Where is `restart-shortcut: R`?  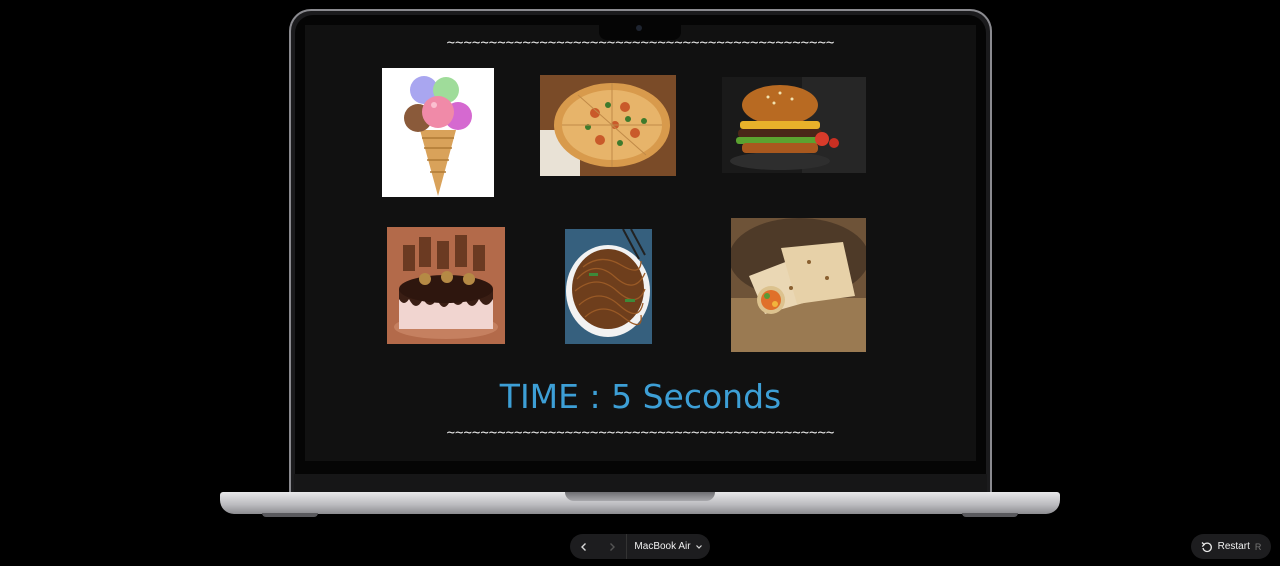 restart-shortcut: R is located at coordinates (1258, 546).